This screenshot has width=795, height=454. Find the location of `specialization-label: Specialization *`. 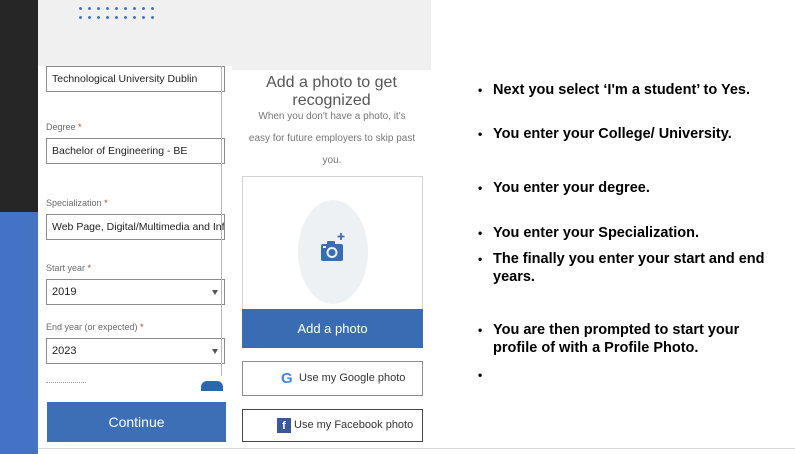

specialization-label: Specialization * is located at coordinates (77, 203).